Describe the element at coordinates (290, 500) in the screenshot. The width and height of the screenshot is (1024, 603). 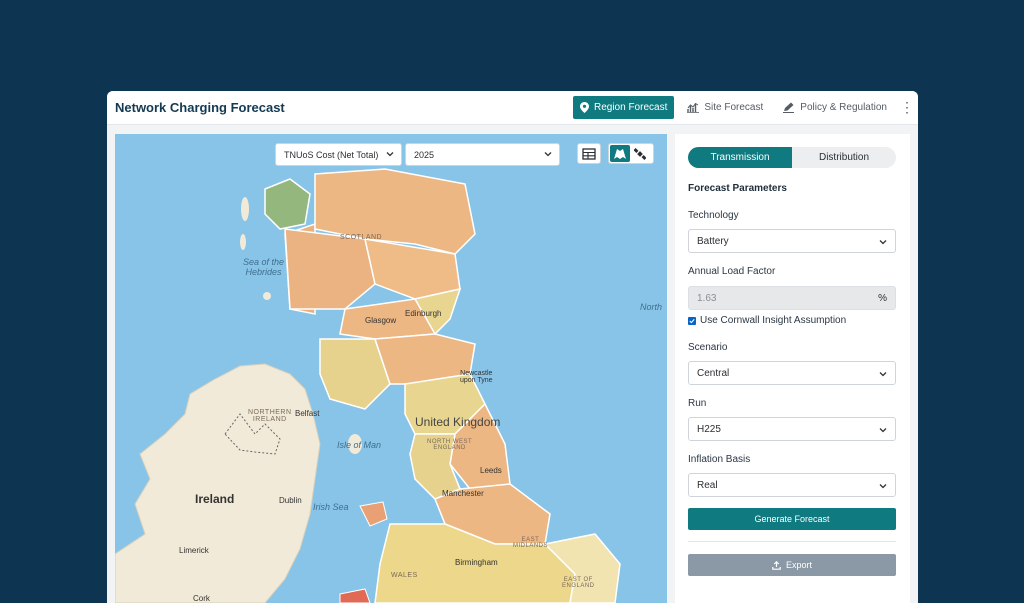
I see `label-dublin: Dublin` at that location.